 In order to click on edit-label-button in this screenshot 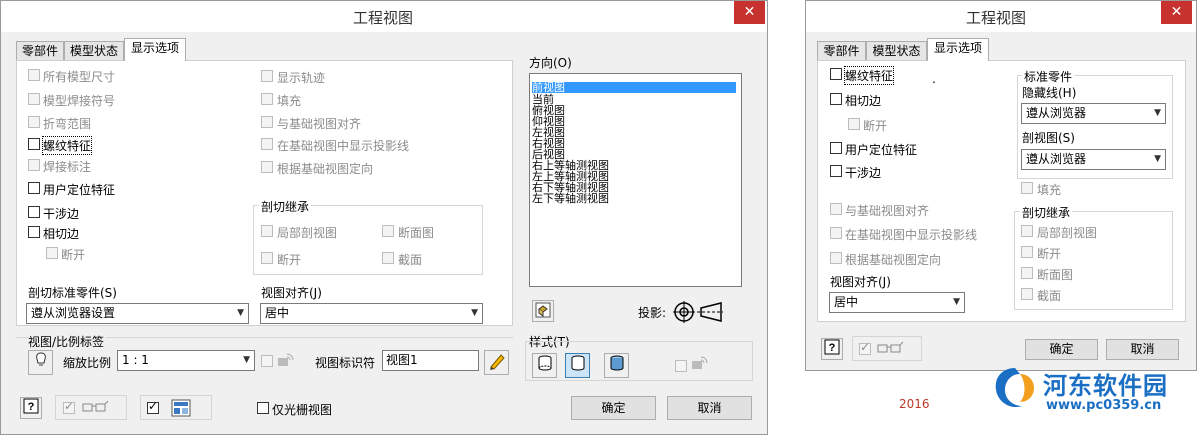, I will do `click(496, 362)`.